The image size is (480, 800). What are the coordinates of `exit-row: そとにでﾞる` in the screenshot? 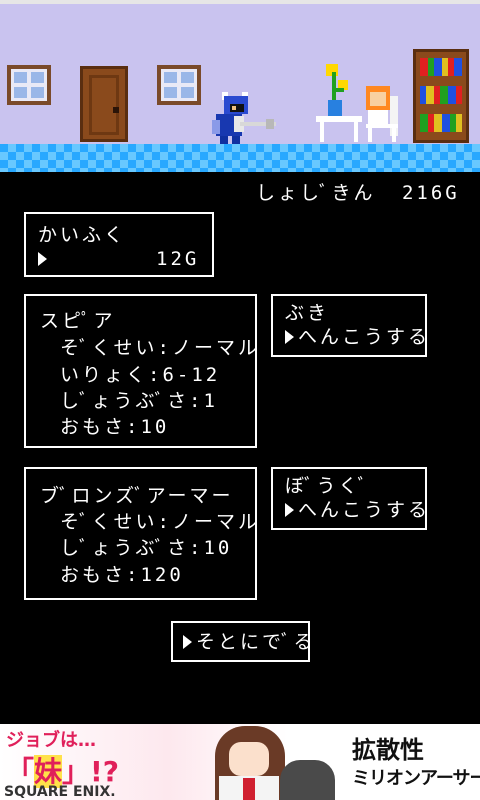 It's located at (249, 642).